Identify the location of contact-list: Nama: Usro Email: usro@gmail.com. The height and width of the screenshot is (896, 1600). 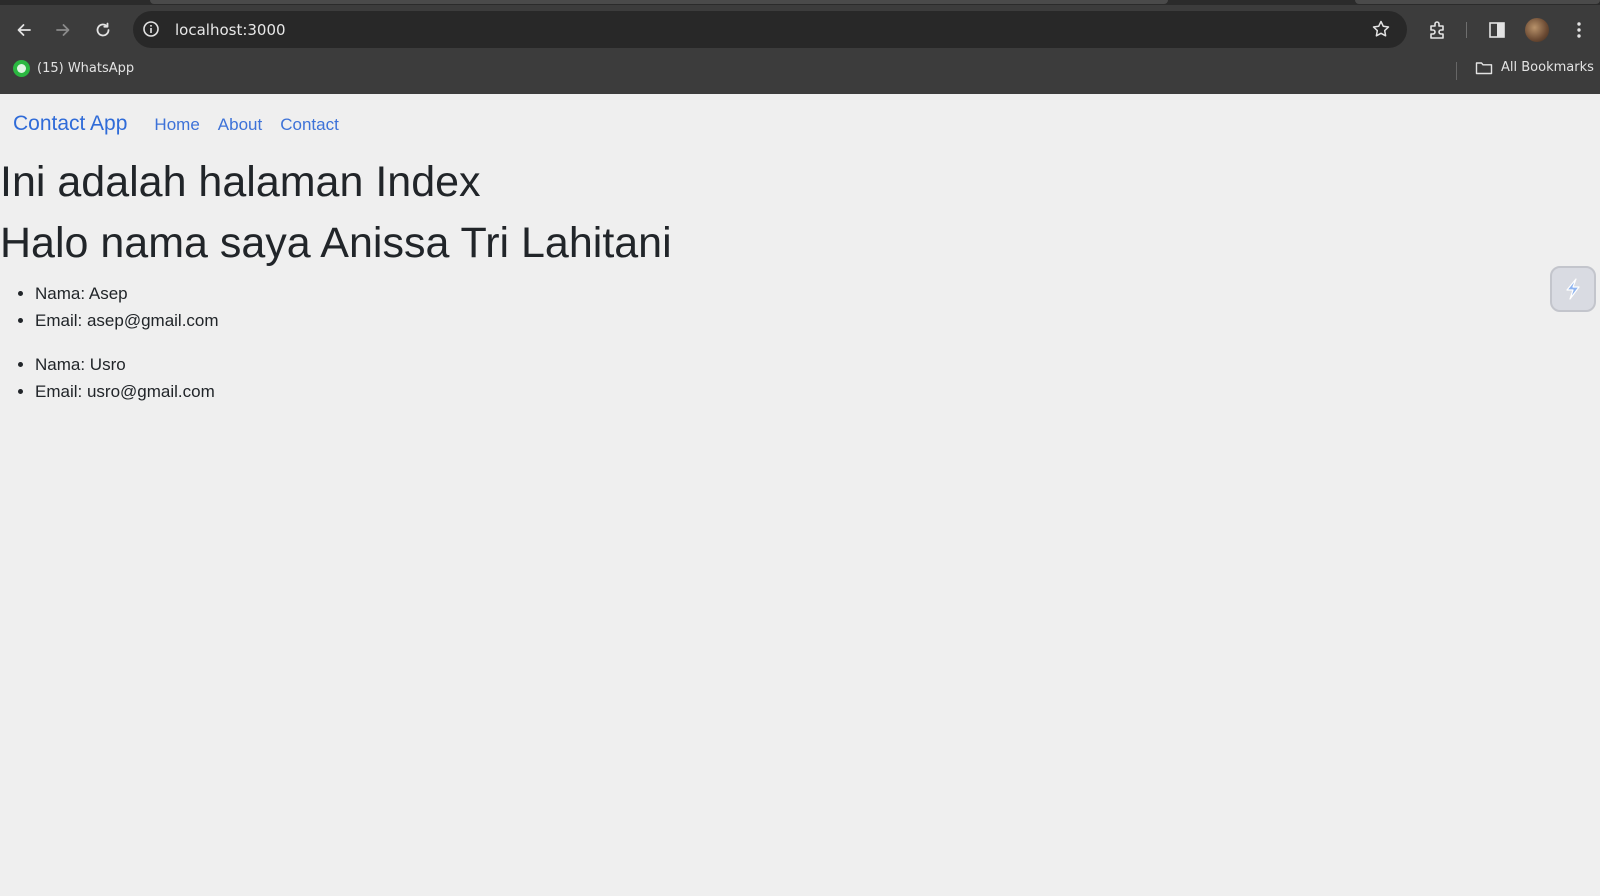
(107, 378).